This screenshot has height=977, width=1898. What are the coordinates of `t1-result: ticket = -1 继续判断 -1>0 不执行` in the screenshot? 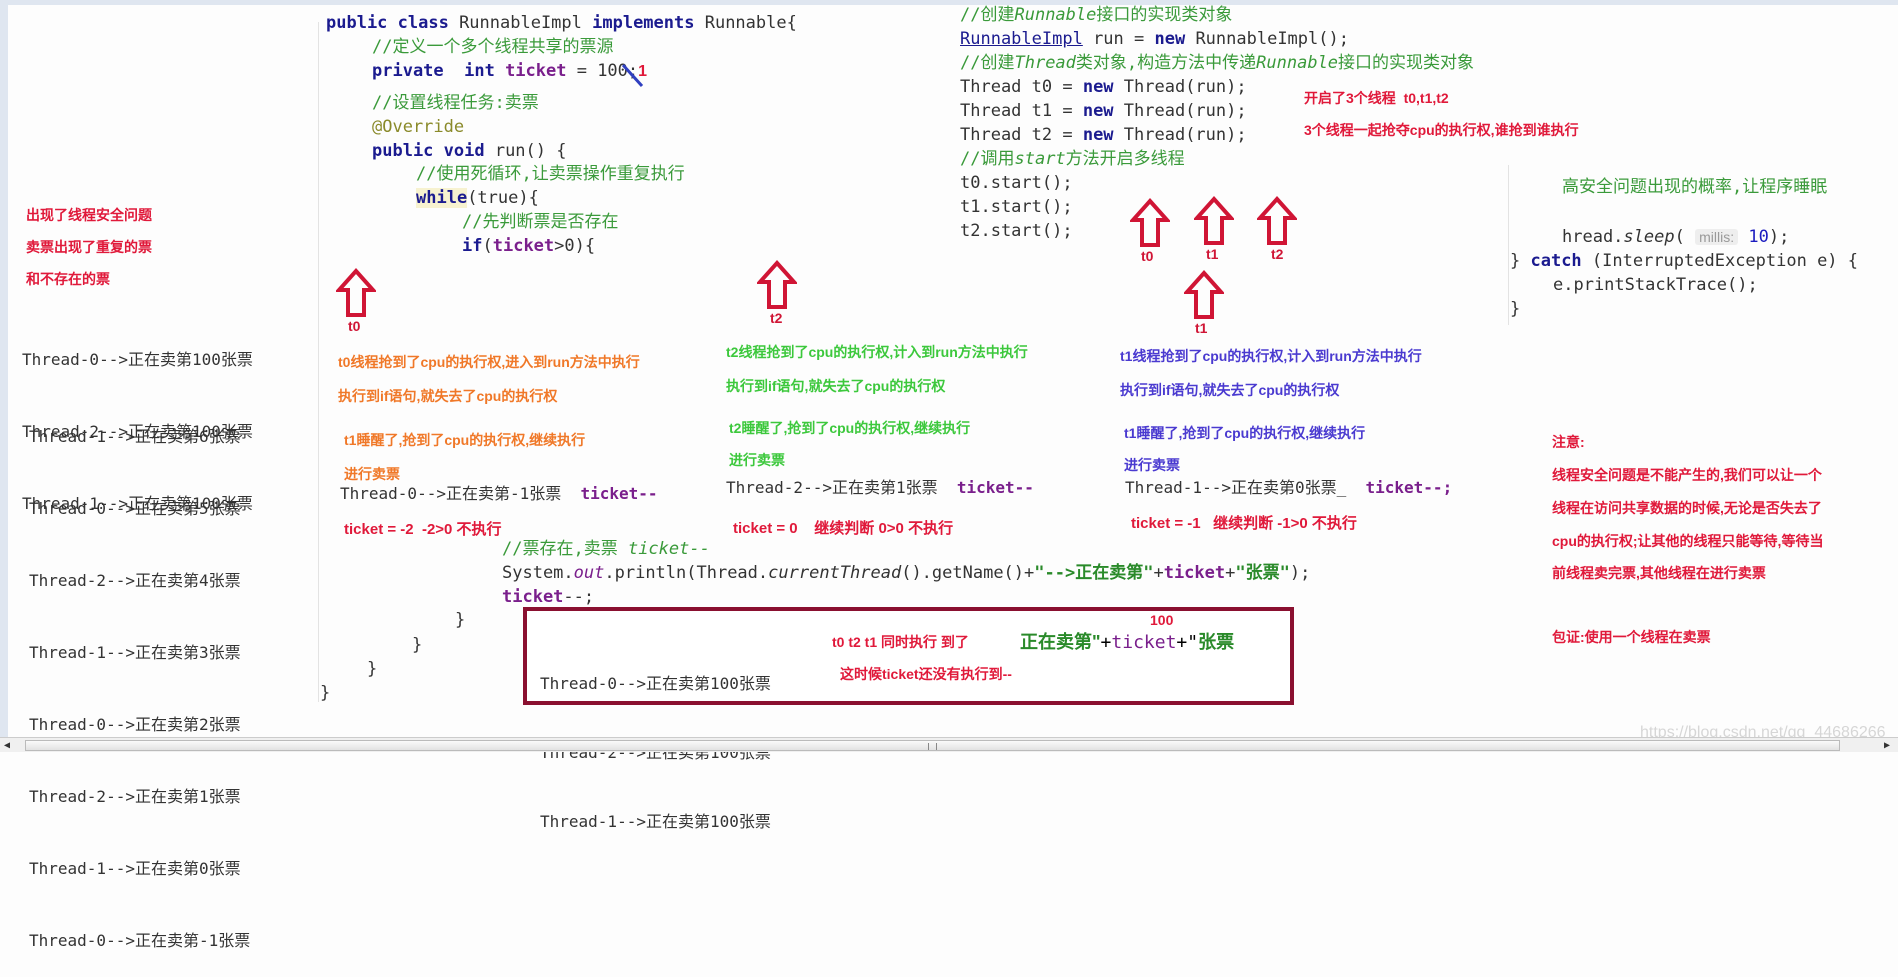 It's located at (1244, 523).